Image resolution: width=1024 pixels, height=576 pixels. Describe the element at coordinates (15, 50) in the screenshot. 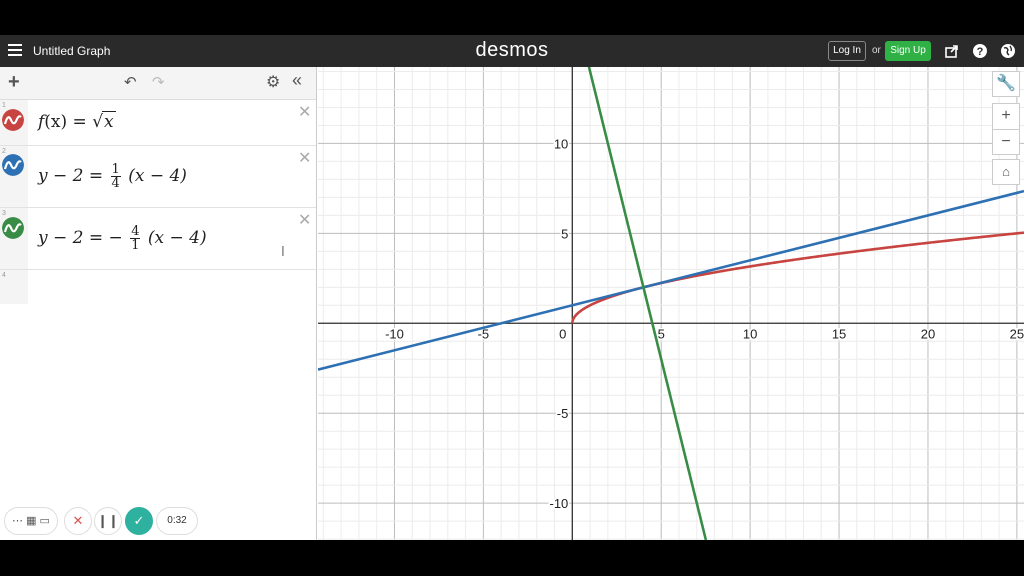

I see `menu-icon` at that location.